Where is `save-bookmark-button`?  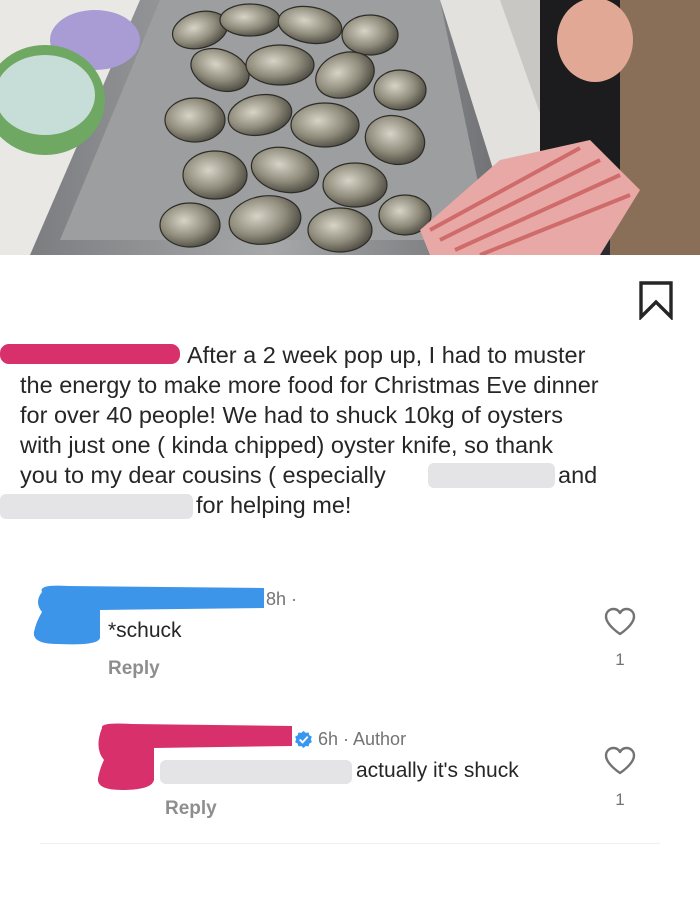
save-bookmark-button is located at coordinates (656, 301).